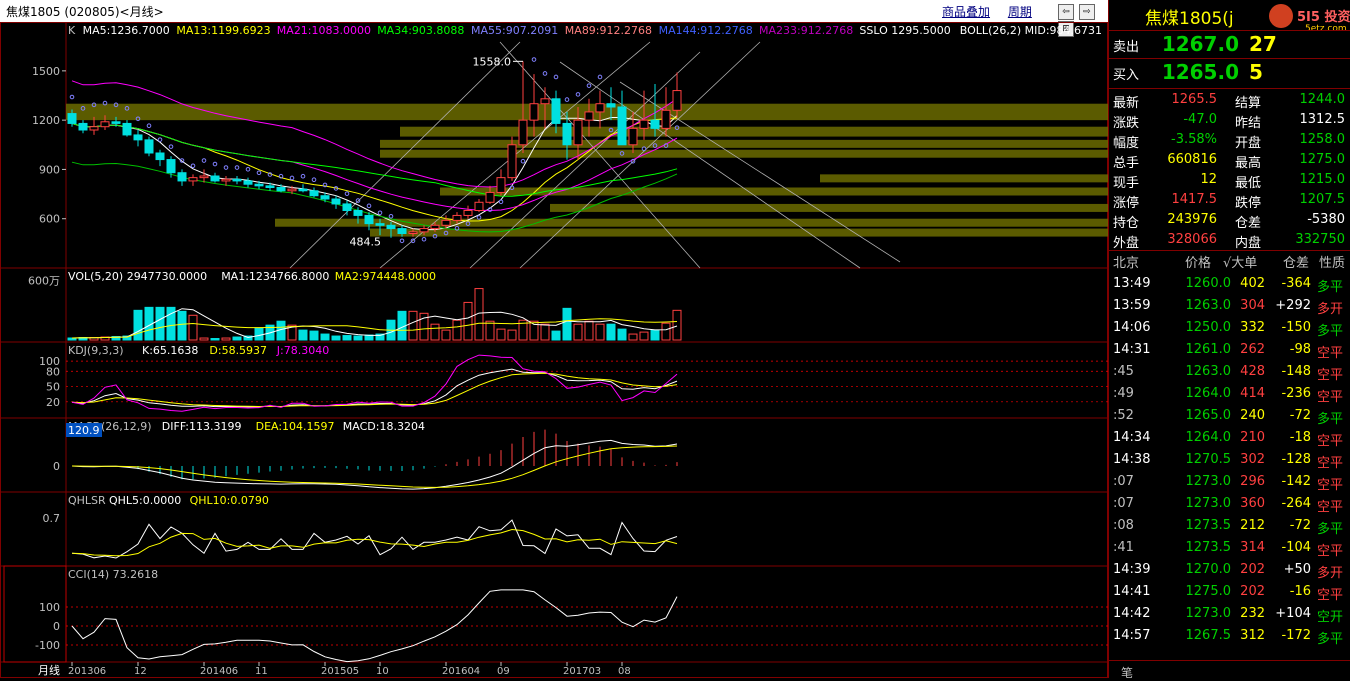 The height and width of the screenshot is (681, 1350). Describe the element at coordinates (1293, 613) in the screenshot. I see `trade-position-diff: +104` at that location.